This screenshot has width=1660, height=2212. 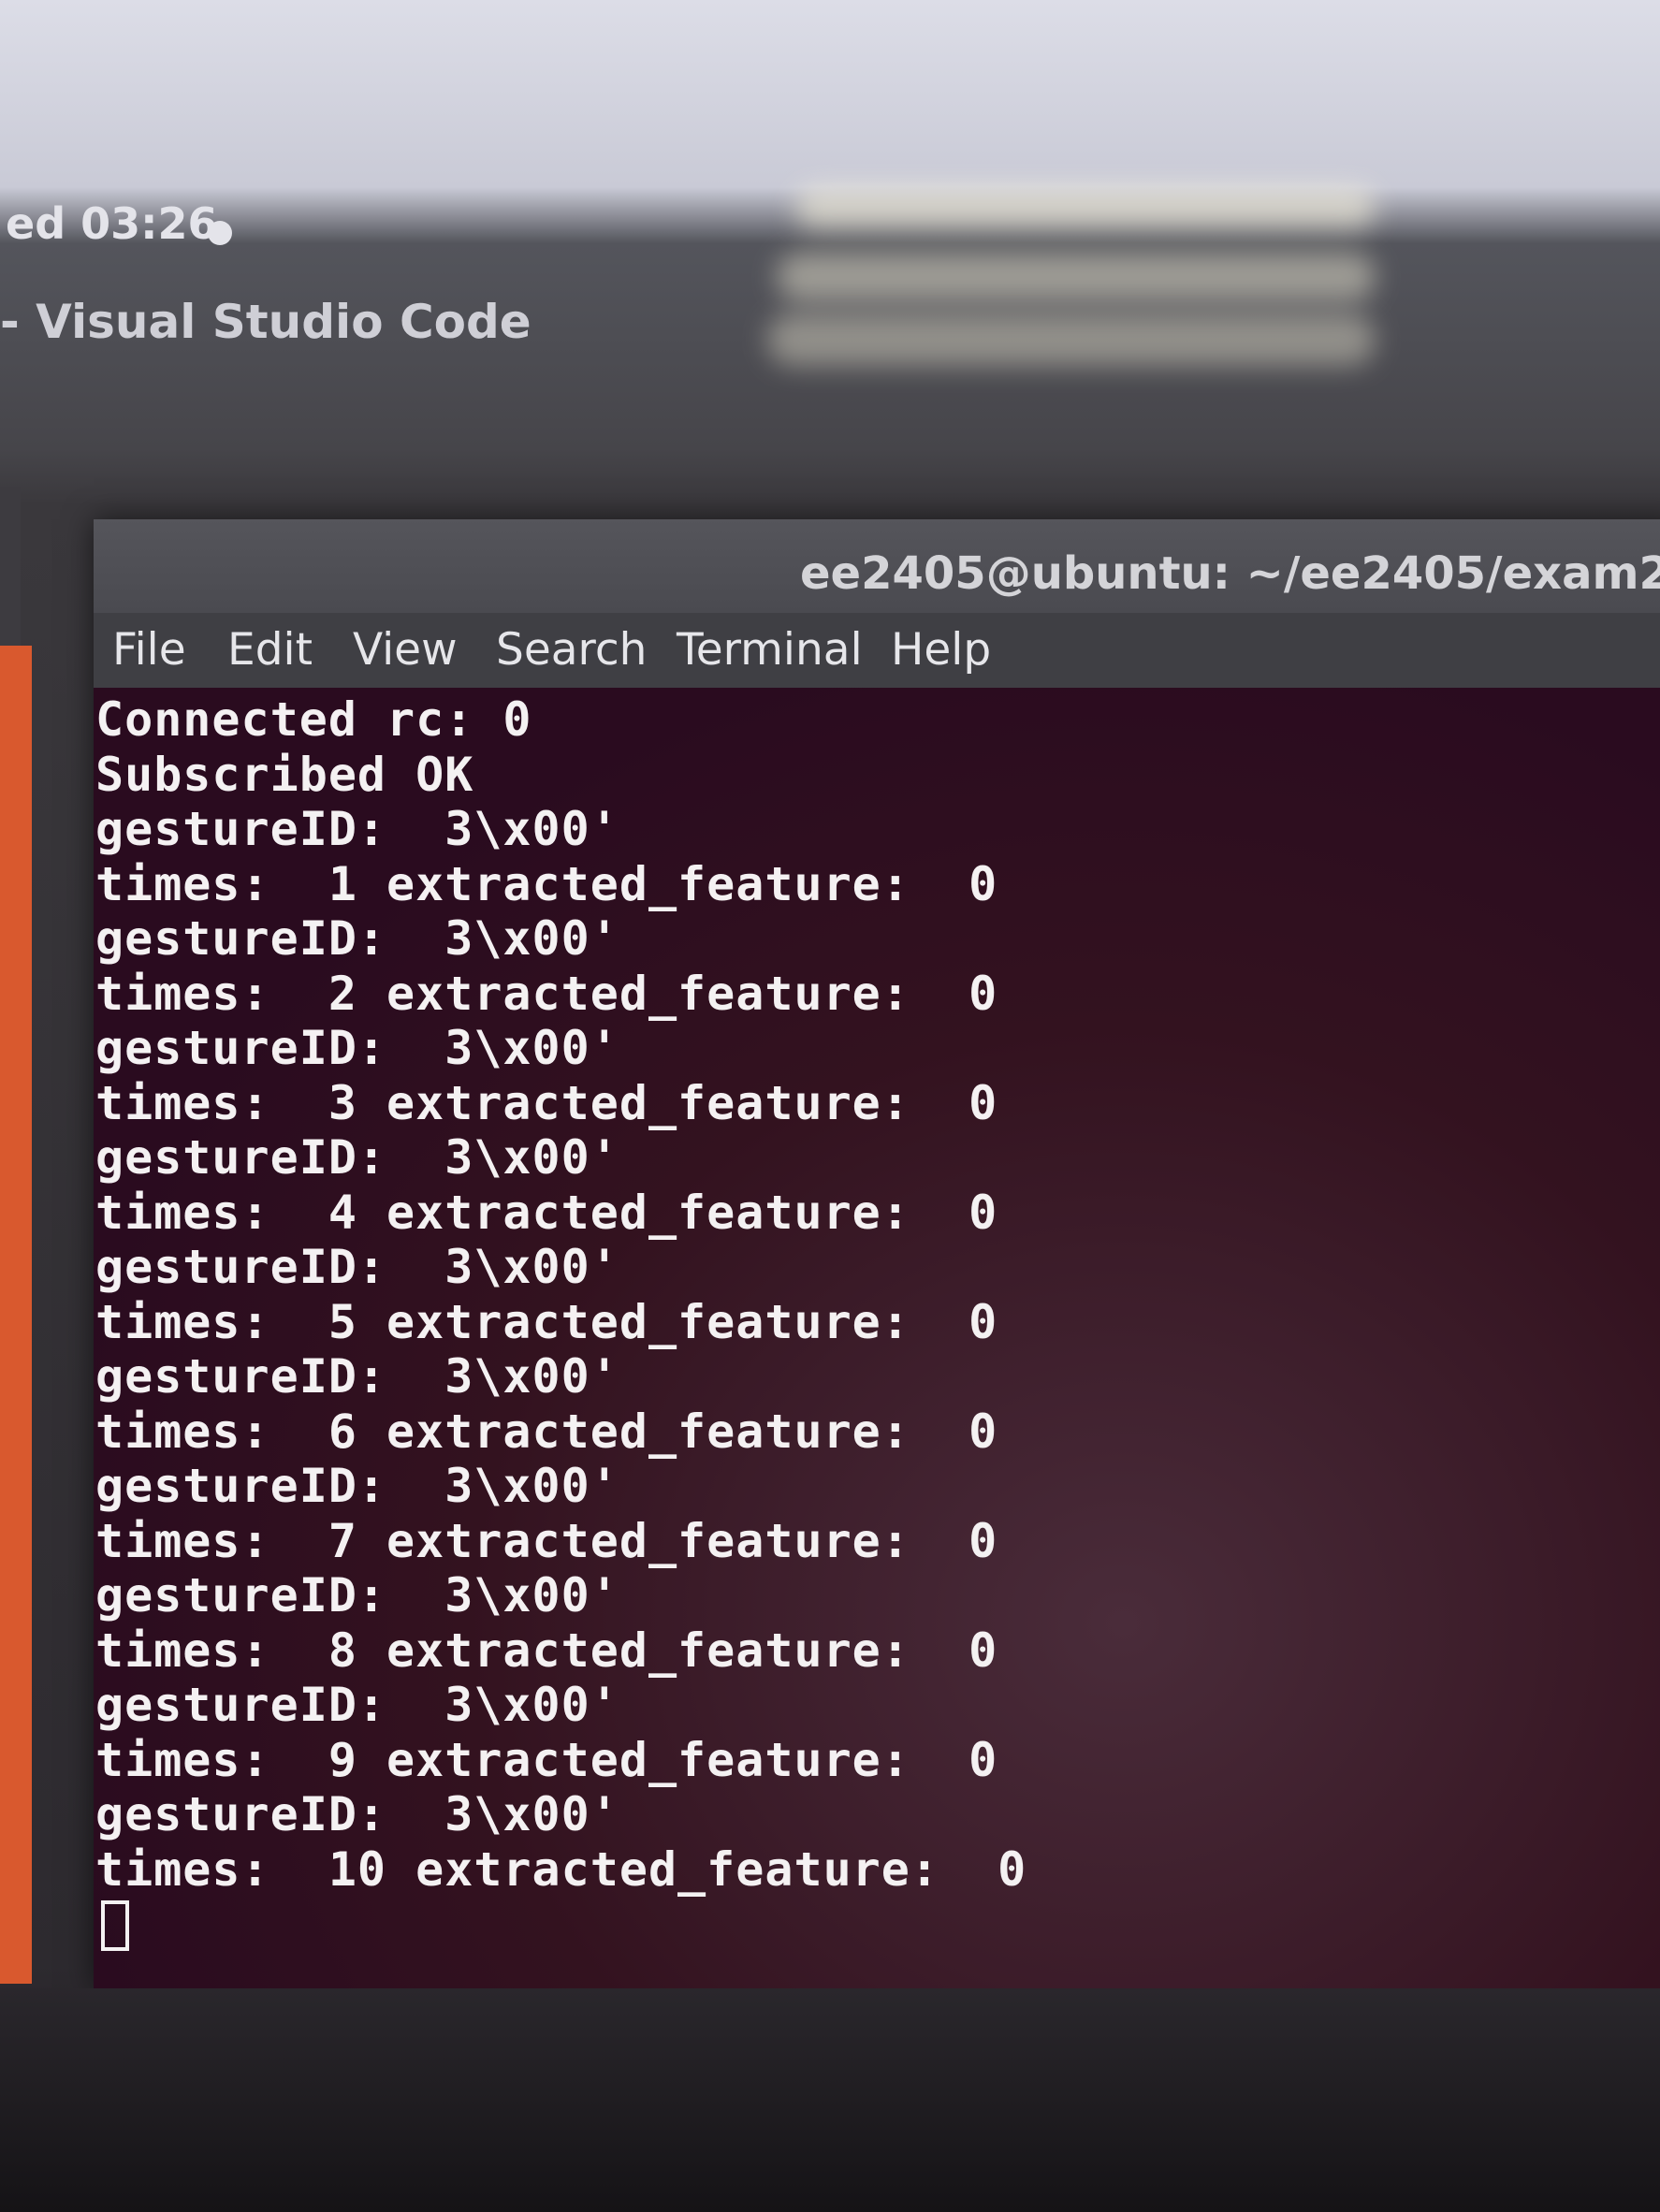 I want to click on text-cursor, so click(x=115, y=1925).